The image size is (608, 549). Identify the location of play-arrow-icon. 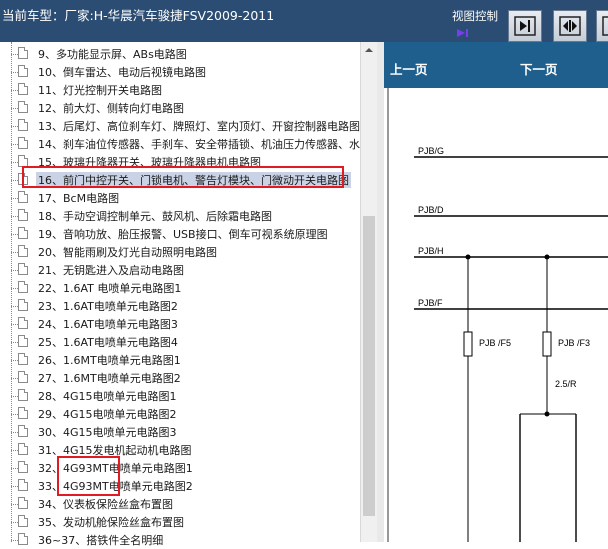
(463, 33).